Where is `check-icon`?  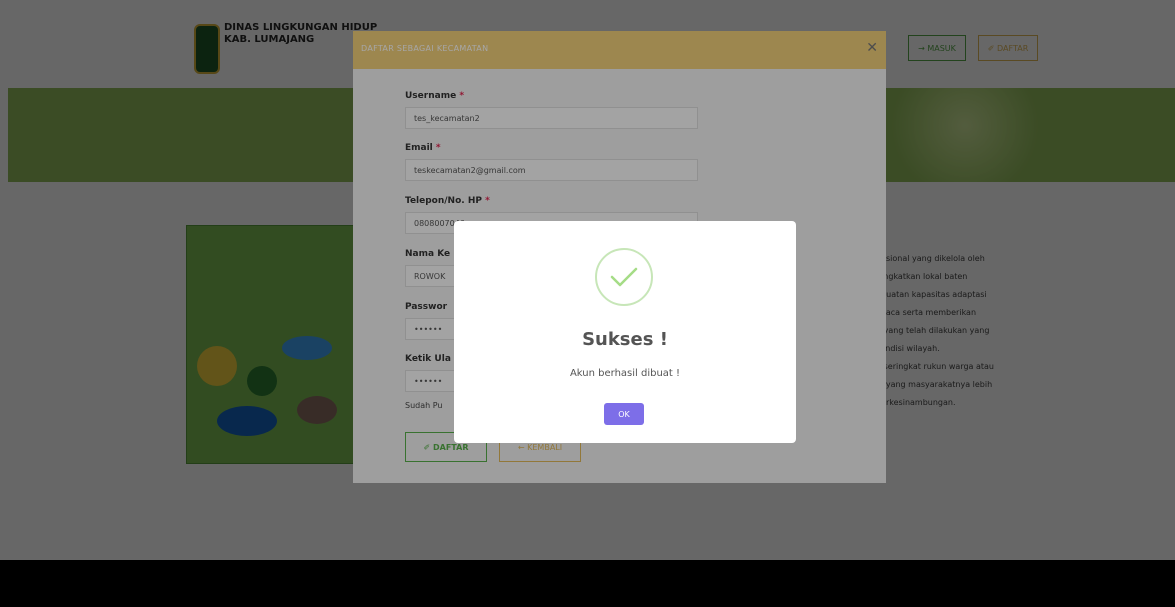
check-icon is located at coordinates (624, 277).